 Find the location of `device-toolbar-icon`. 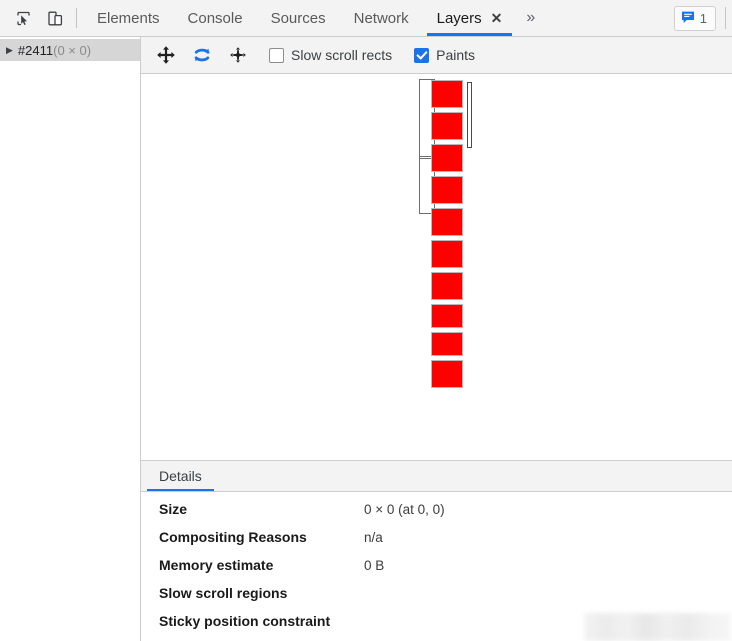

device-toolbar-icon is located at coordinates (55, 18).